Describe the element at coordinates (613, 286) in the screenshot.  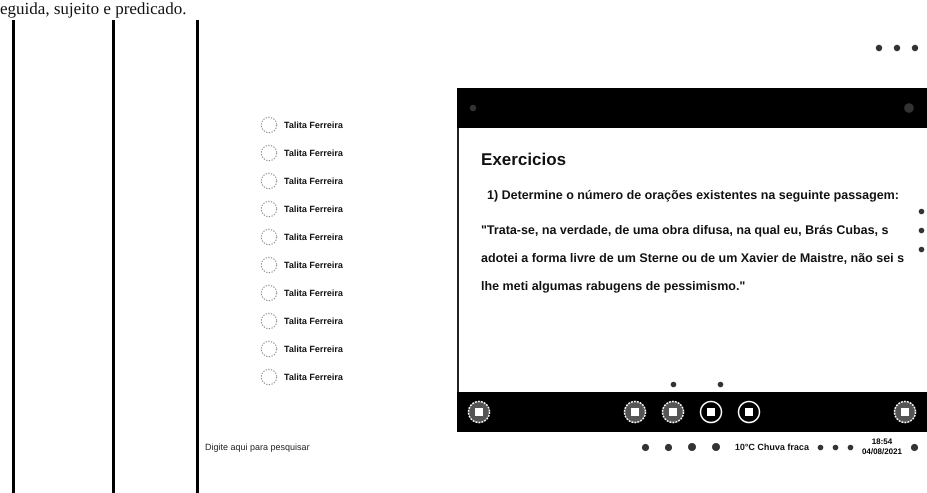
I see `quote-line: lhe meti algumas rabugens de pessimismo."` at that location.